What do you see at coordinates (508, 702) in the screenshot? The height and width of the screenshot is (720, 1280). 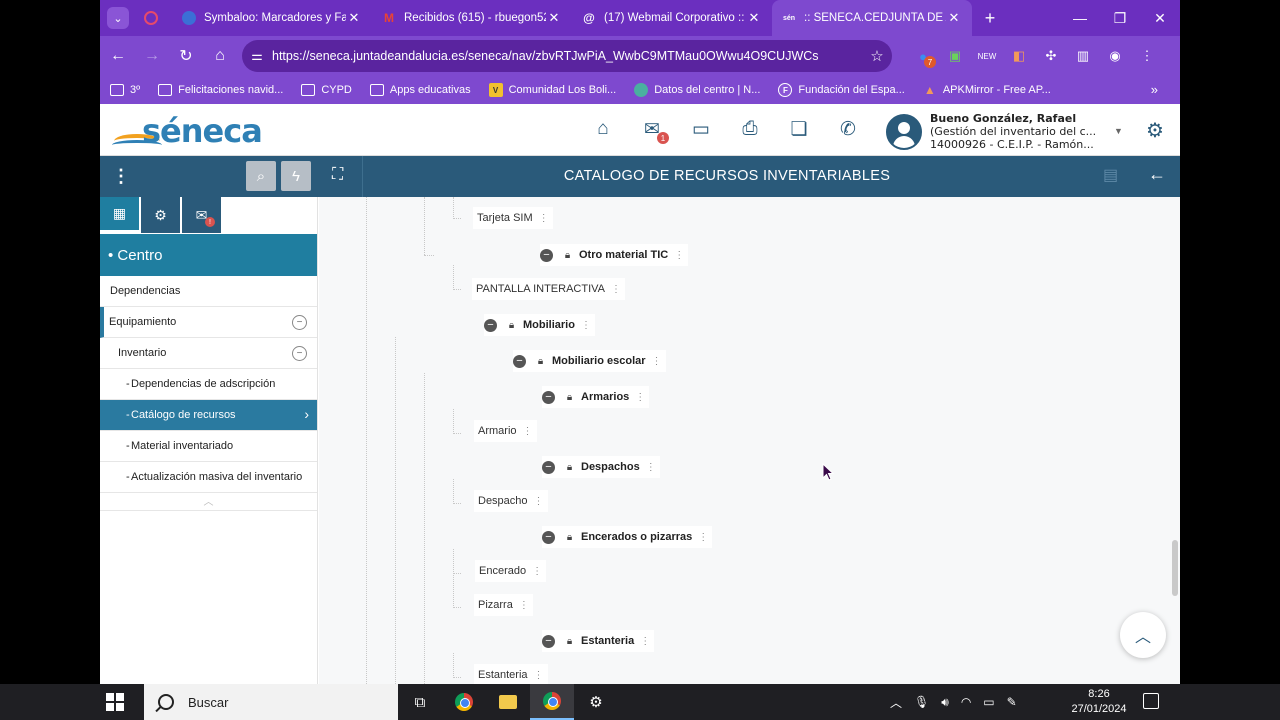 I see `file-explorer-icon` at bounding box center [508, 702].